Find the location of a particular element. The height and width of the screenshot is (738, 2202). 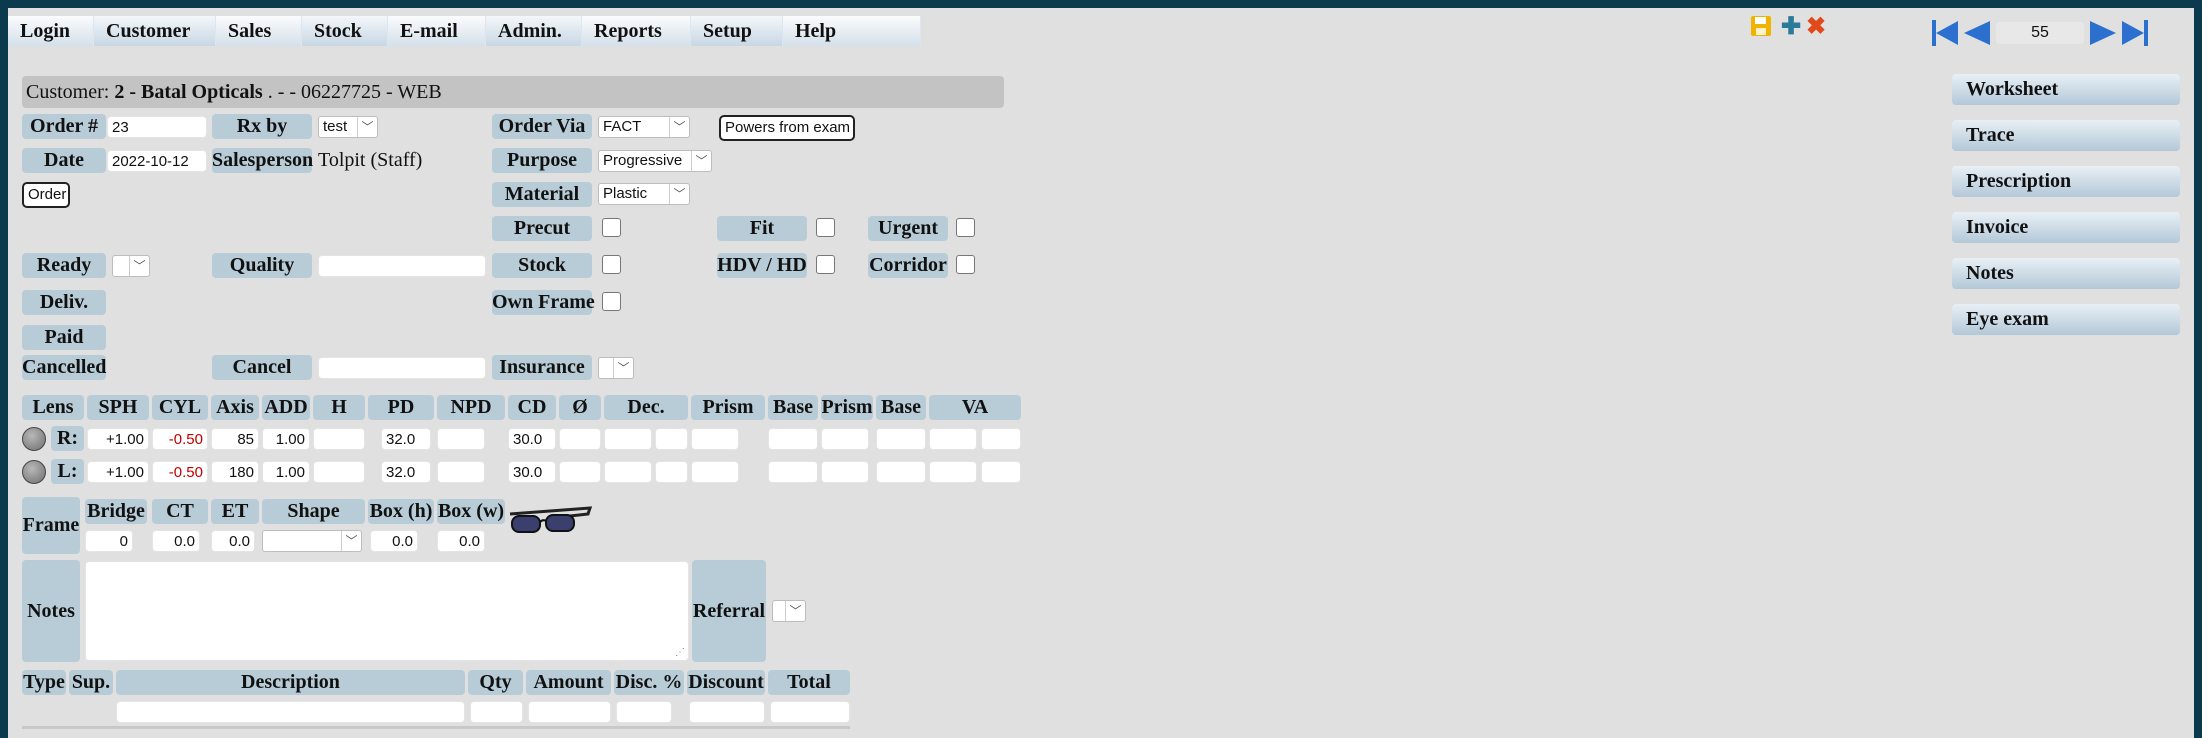

item-qty-input is located at coordinates (496, 712).